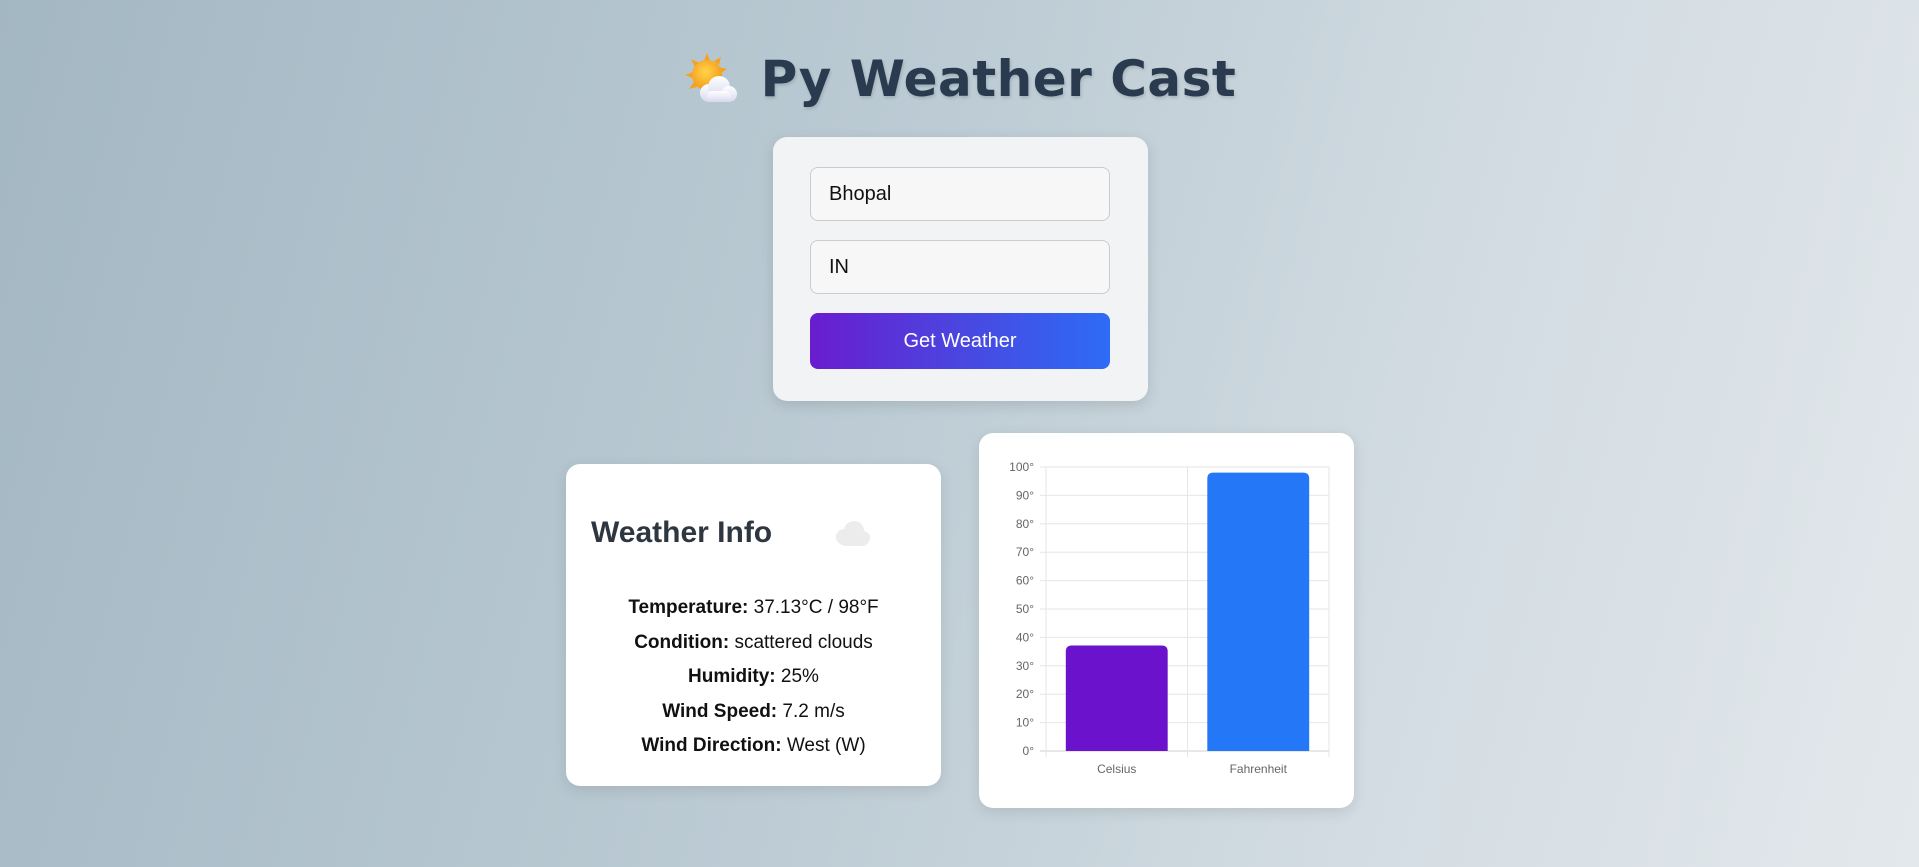 Image resolution: width=1919 pixels, height=867 pixels. I want to click on weather-info-title: Weather Info, so click(682, 532).